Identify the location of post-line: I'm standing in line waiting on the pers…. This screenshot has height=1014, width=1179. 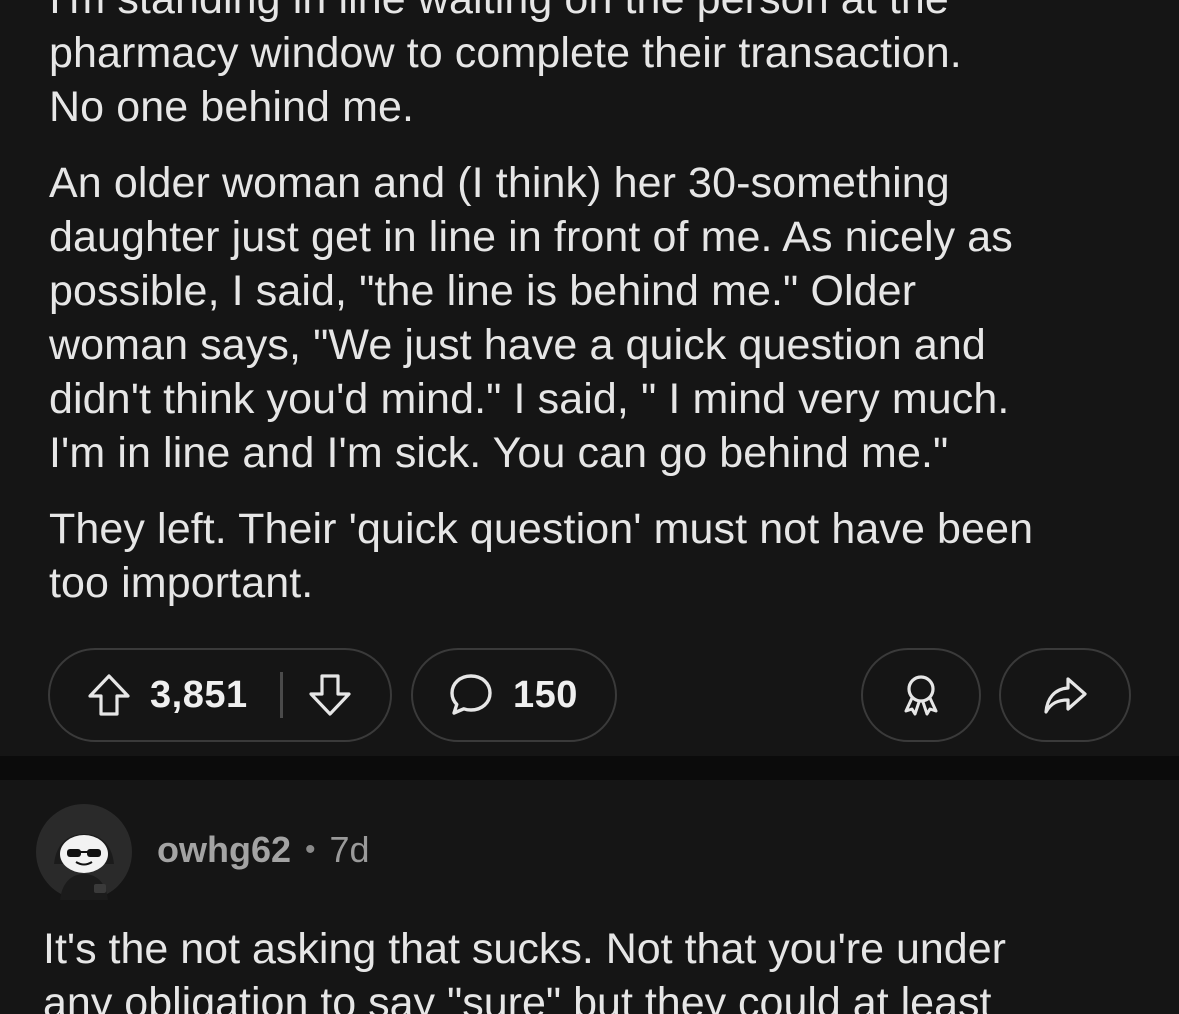
(599, 13).